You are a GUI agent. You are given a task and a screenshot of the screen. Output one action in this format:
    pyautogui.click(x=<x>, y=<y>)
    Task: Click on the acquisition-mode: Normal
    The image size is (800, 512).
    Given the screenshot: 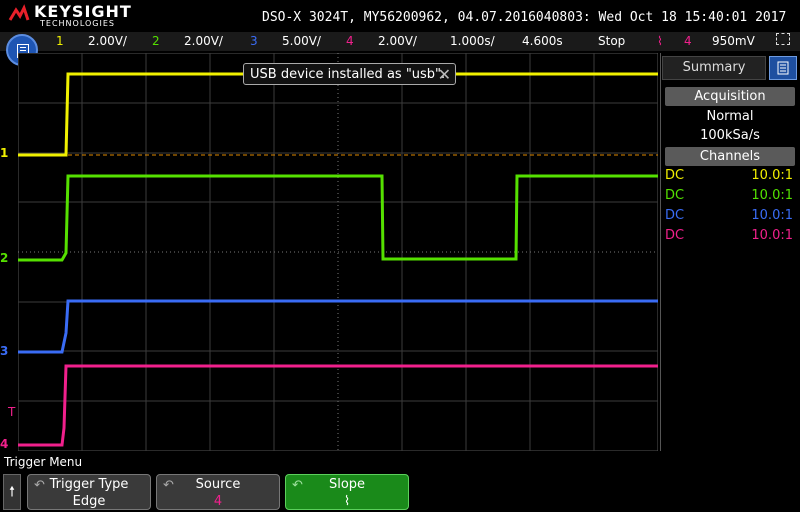 What is the action you would take?
    pyautogui.click(x=730, y=116)
    